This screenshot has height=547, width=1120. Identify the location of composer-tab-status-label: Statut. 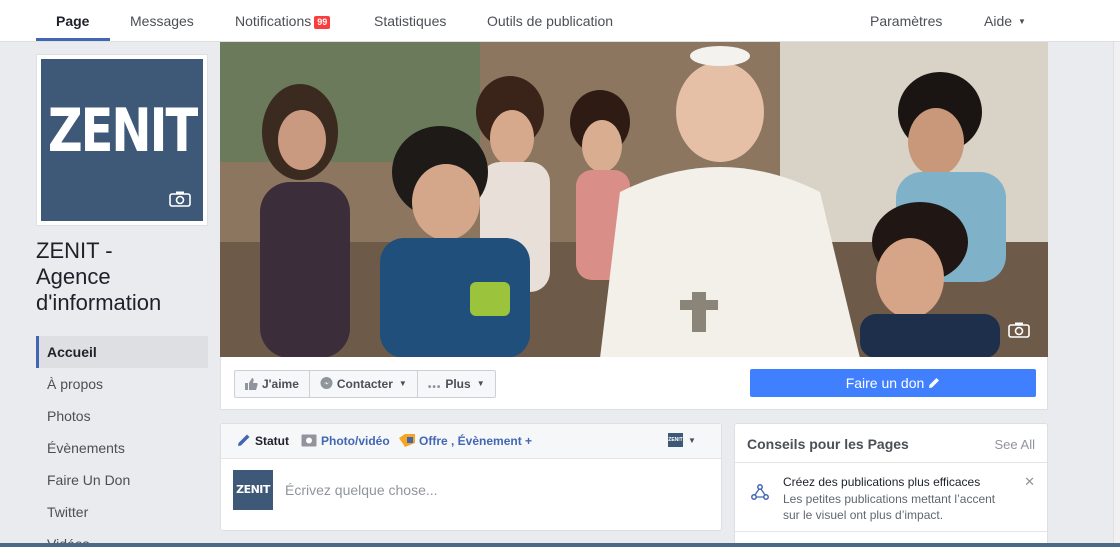
(272, 441).